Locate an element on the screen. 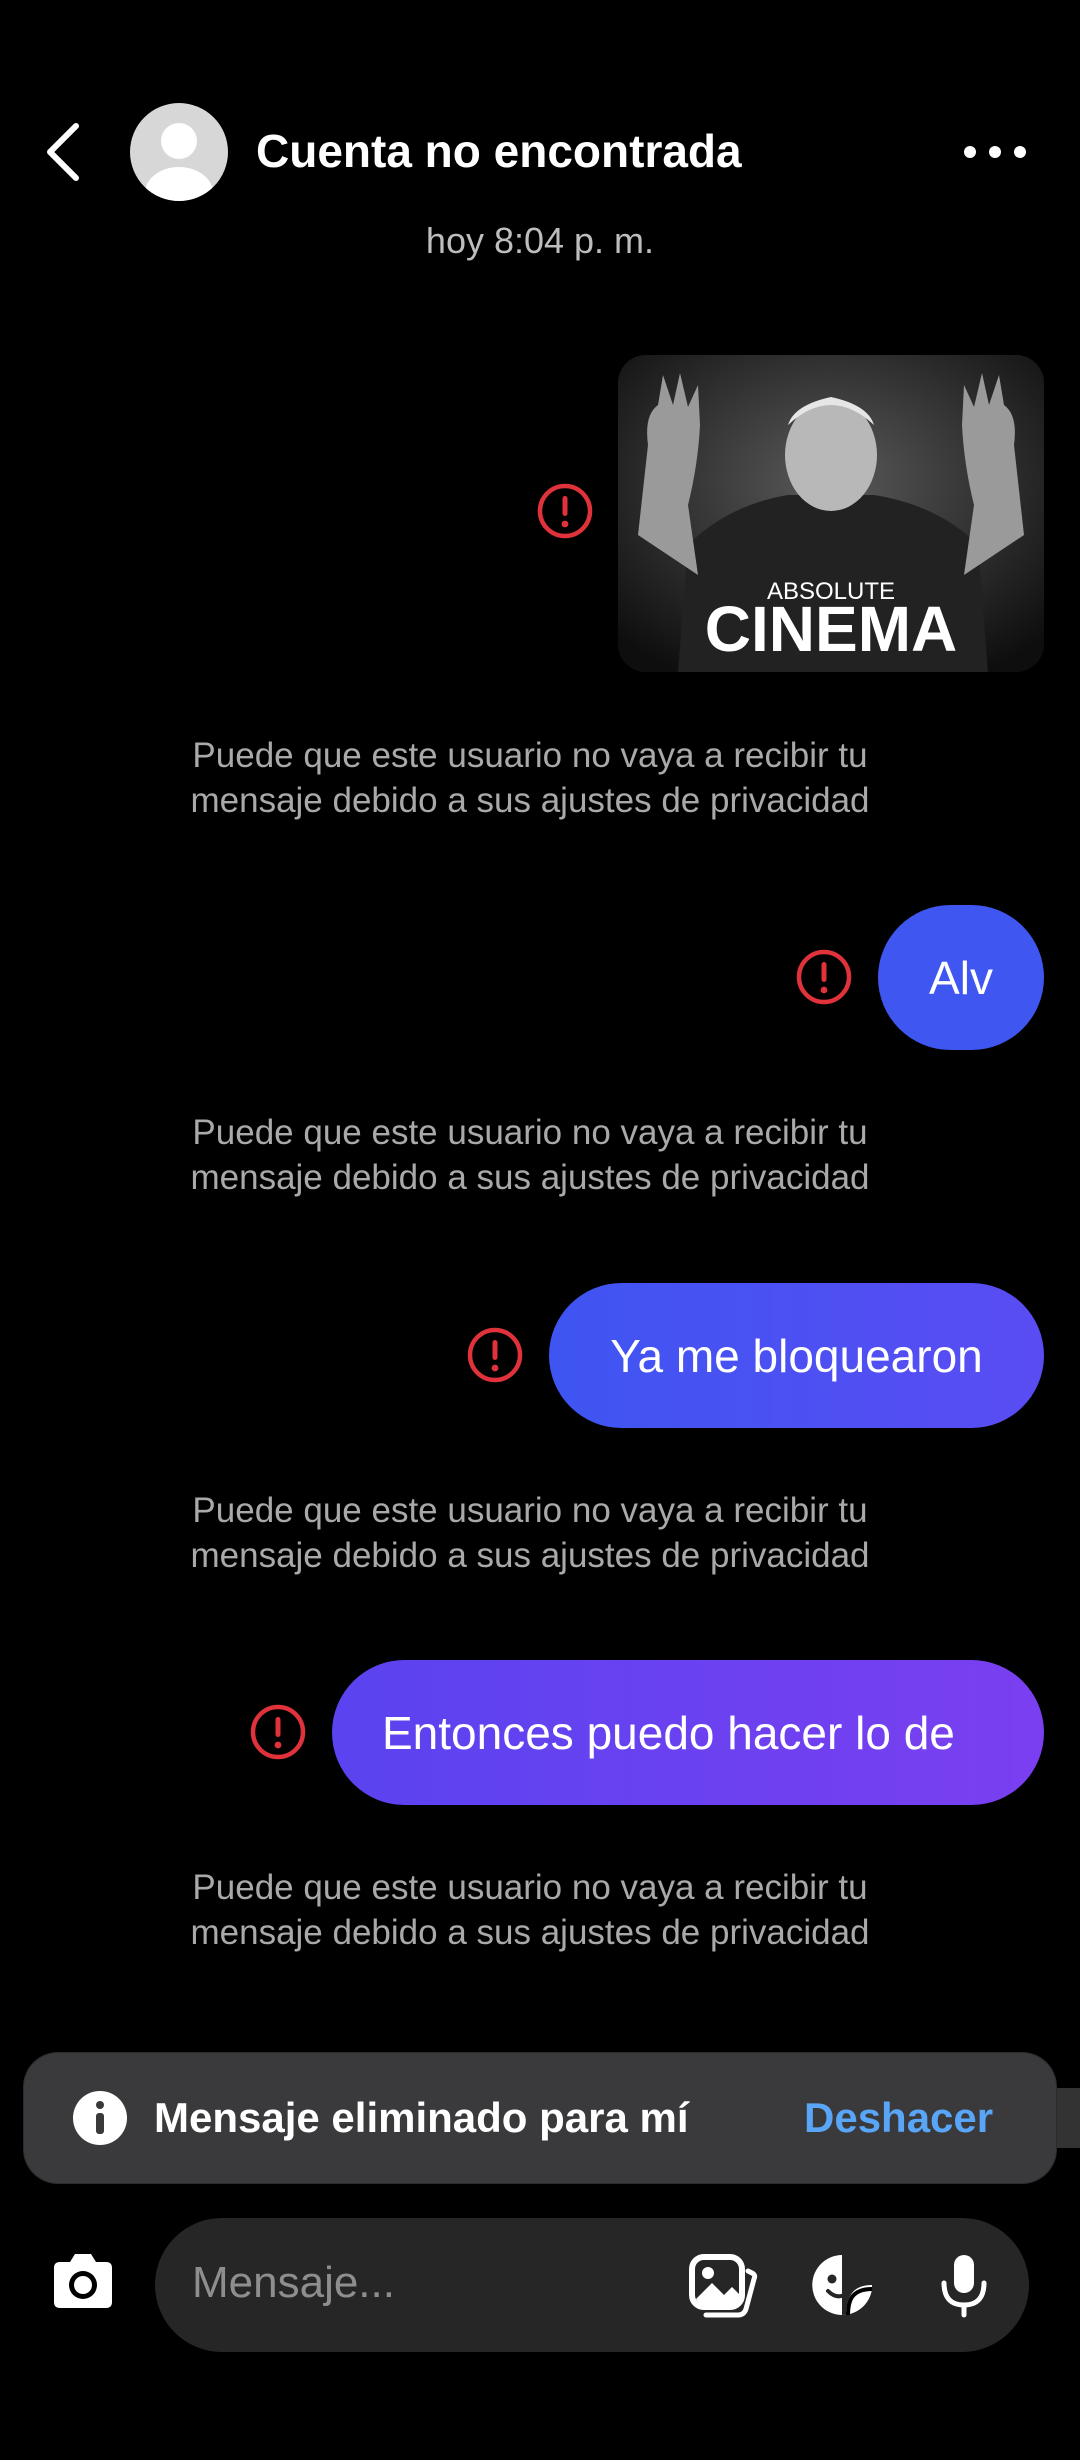 This screenshot has width=1080, height=2460. toast-message: Mensaje eliminado para mí is located at coordinates (421, 2117).